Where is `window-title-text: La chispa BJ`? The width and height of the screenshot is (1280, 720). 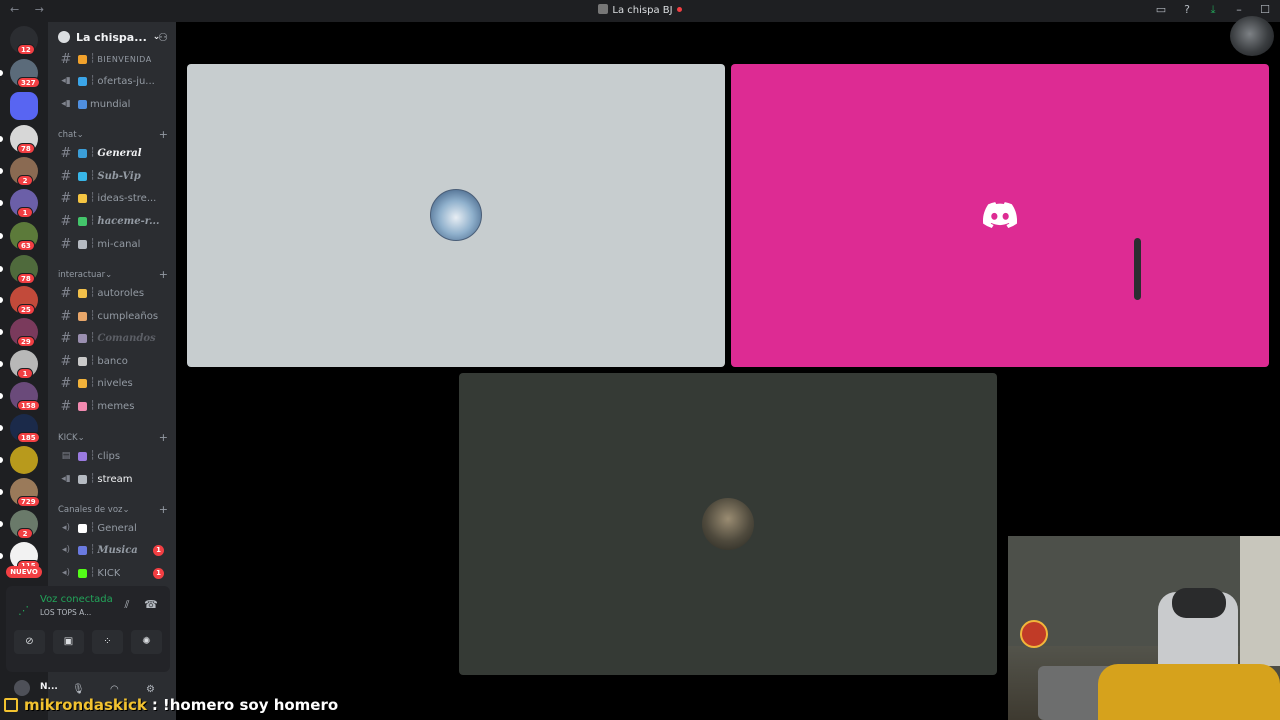
window-title-text: La chispa BJ is located at coordinates (642, 10).